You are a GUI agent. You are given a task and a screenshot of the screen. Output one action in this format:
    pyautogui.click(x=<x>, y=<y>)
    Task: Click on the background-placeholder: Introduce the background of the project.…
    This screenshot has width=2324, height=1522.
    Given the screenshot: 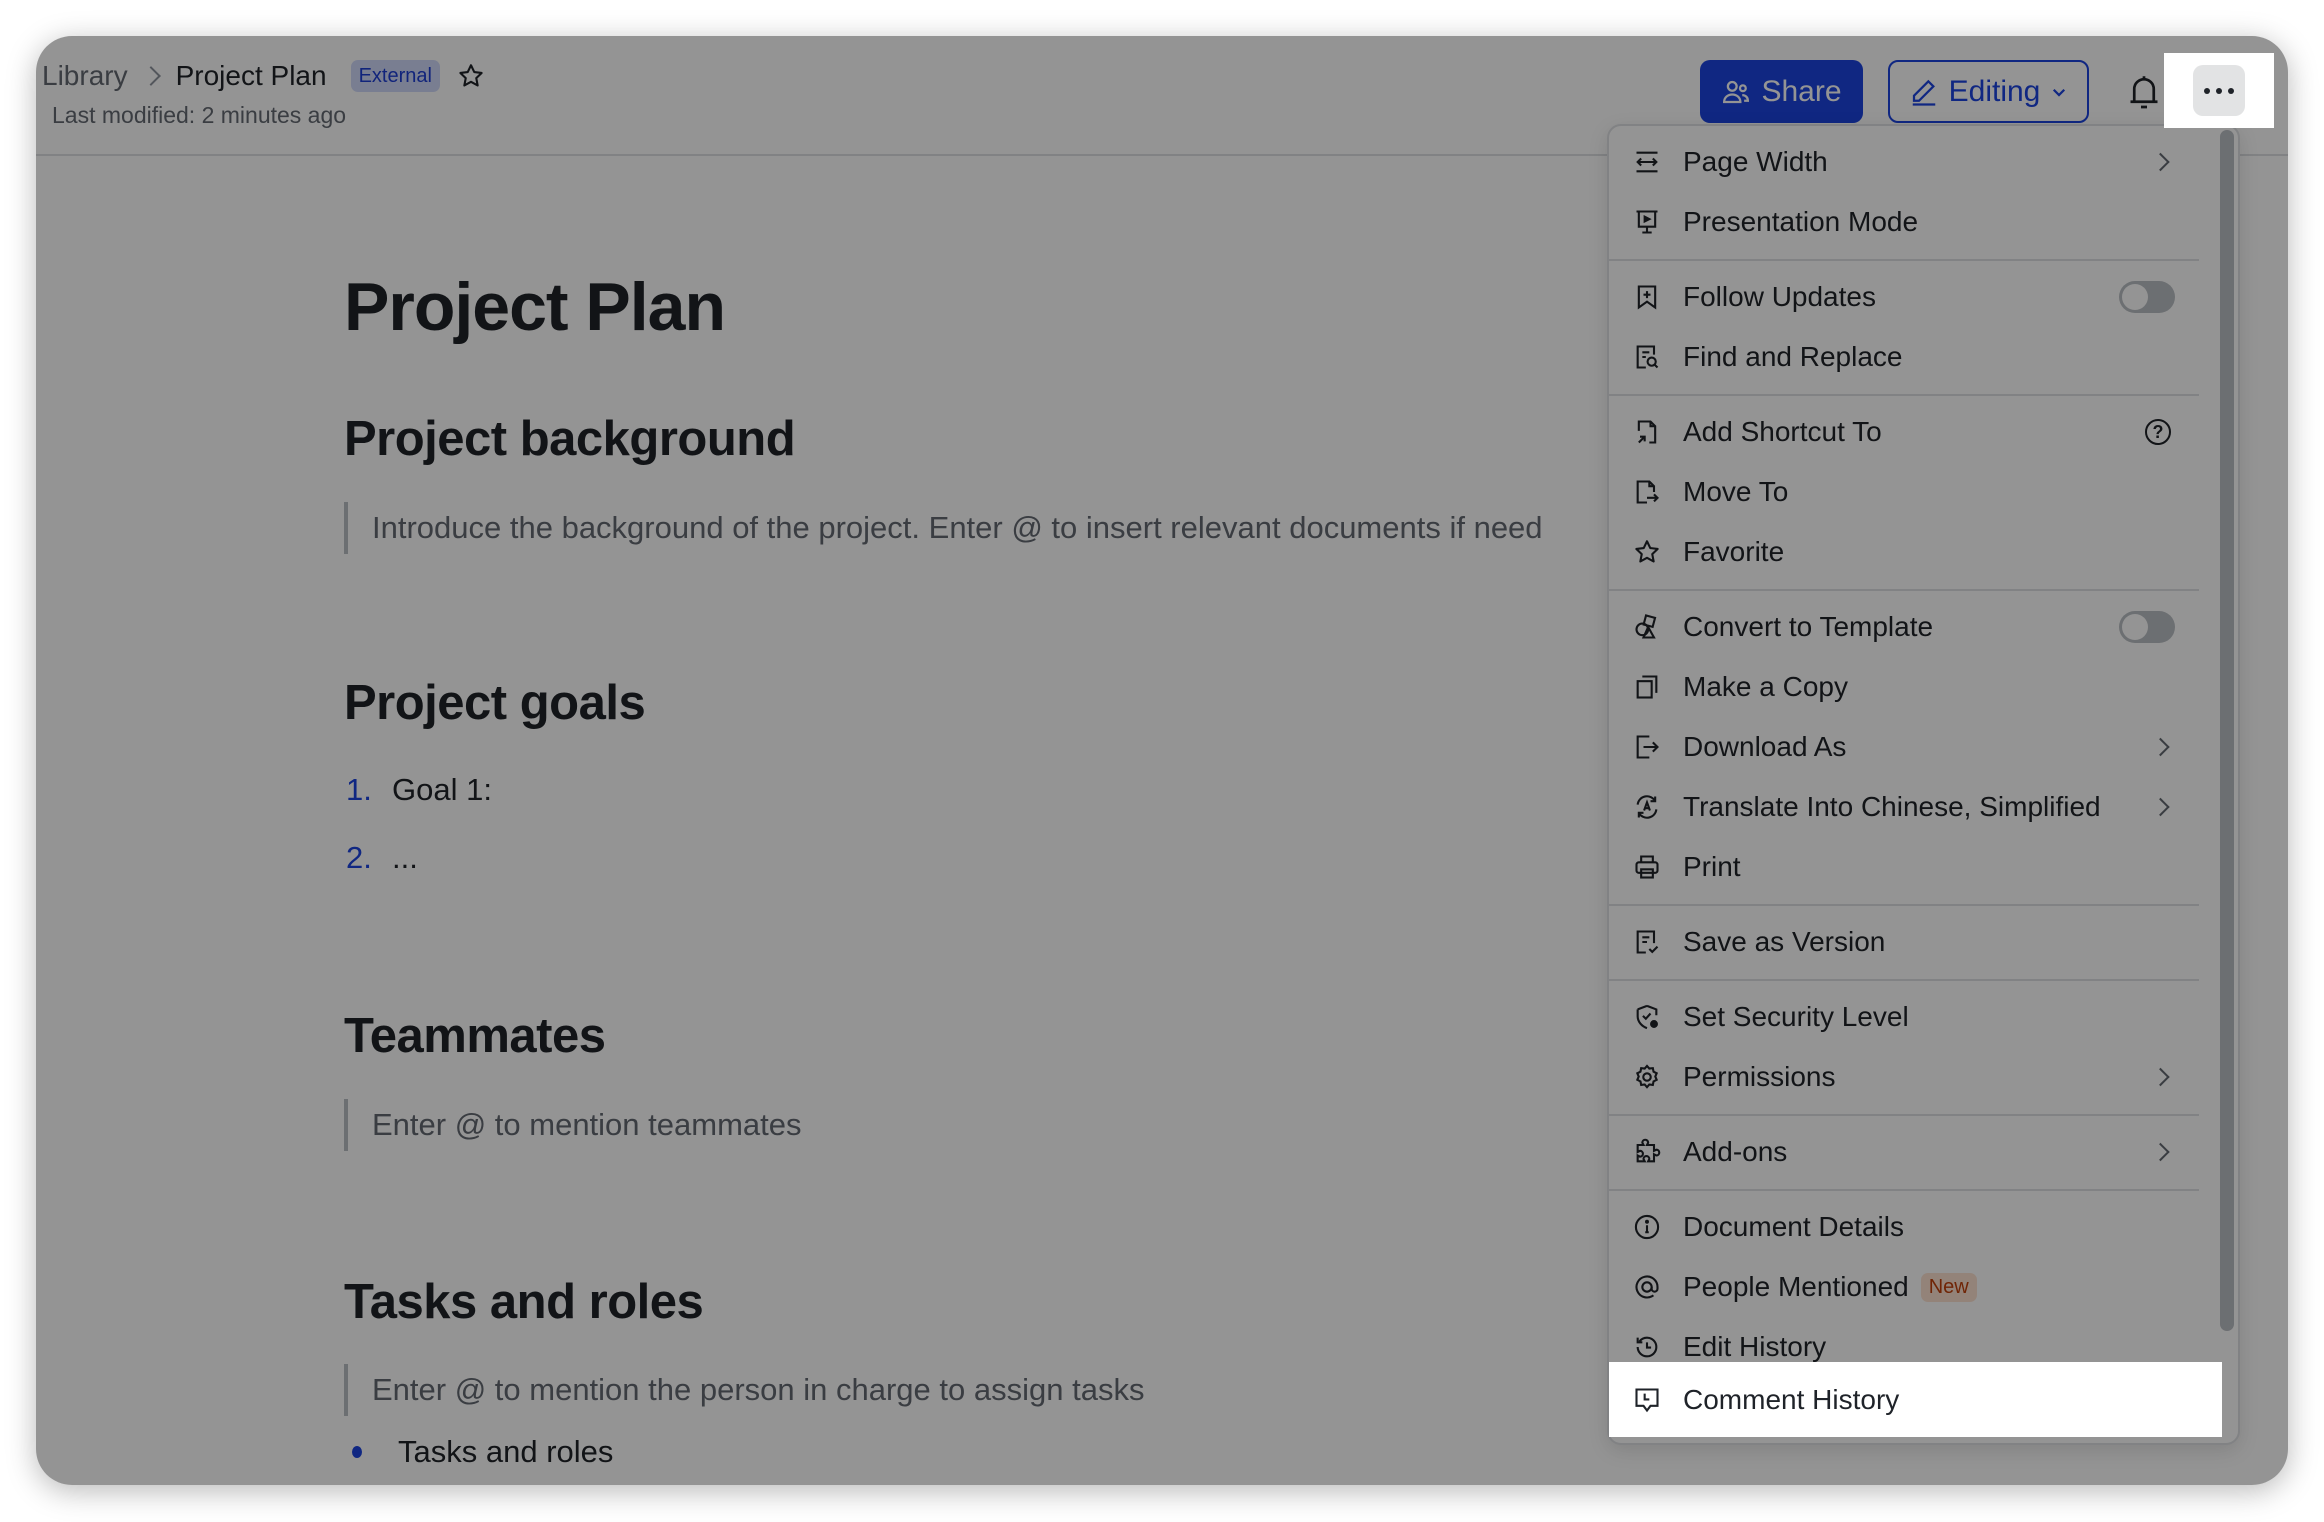 What is the action you would take?
    pyautogui.click(x=943, y=528)
    